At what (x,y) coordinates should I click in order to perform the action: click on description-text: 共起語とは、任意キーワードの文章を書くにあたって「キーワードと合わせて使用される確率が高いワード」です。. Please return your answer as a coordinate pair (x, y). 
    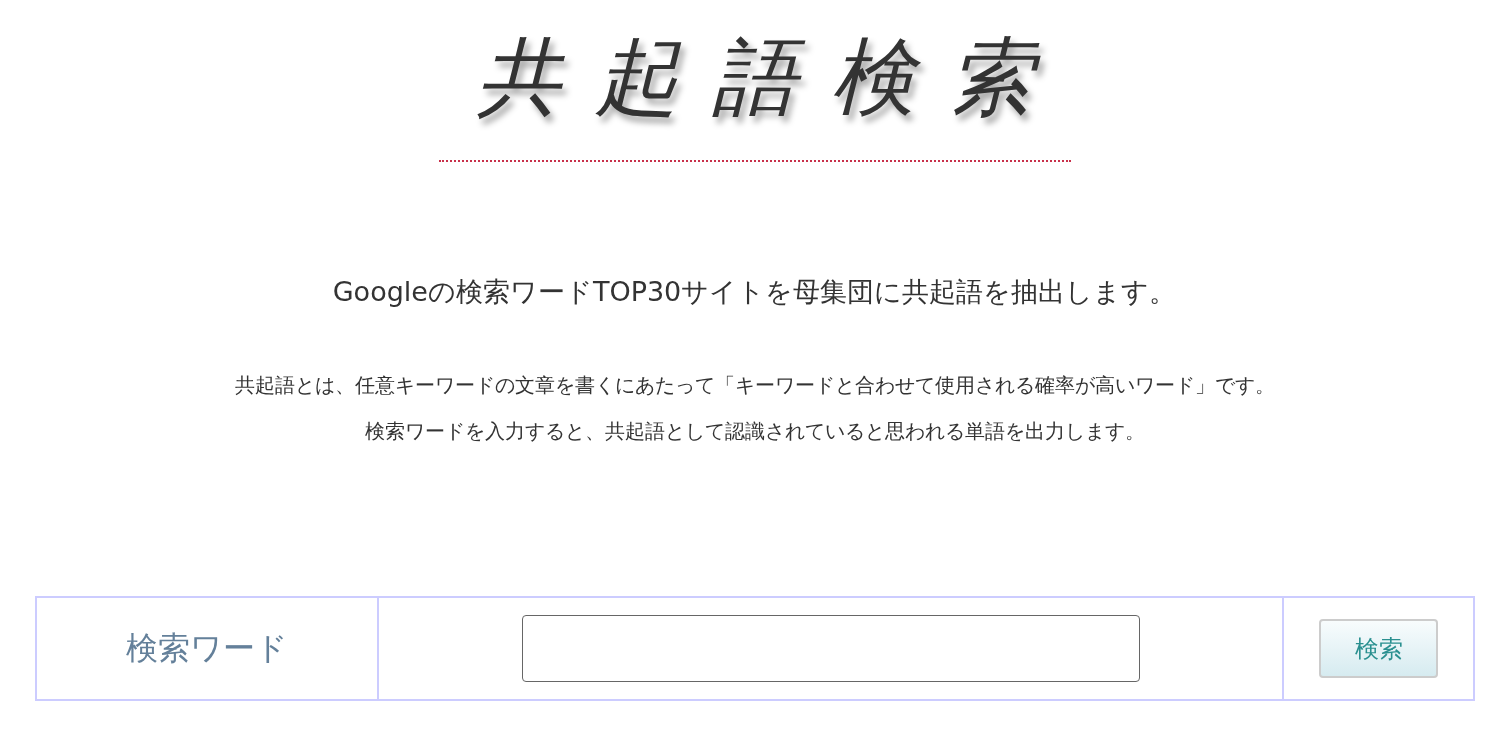
    Looking at the image, I should click on (754, 385).